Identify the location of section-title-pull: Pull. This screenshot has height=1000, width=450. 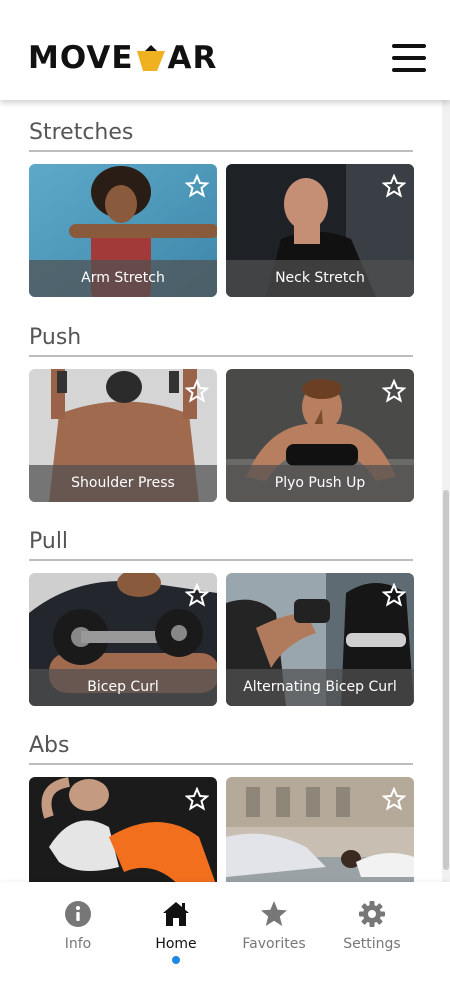
(221, 545).